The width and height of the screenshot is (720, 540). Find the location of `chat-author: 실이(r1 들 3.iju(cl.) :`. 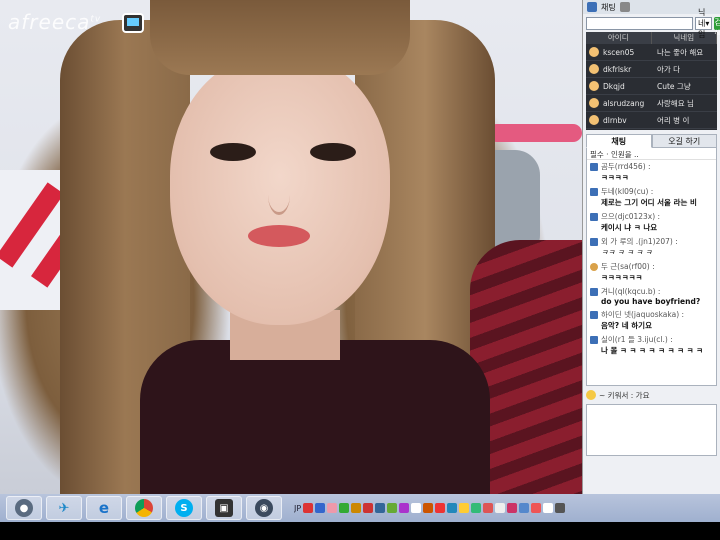

chat-author: 실이(r1 들 3.iju(cl.) : is located at coordinates (637, 339).